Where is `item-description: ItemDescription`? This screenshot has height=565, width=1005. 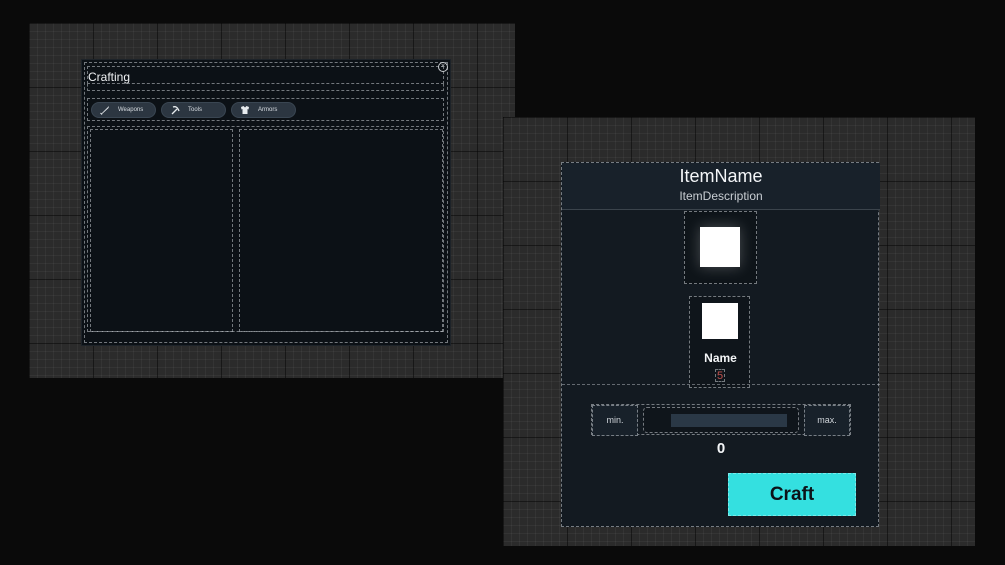
item-description: ItemDescription is located at coordinates (721, 196).